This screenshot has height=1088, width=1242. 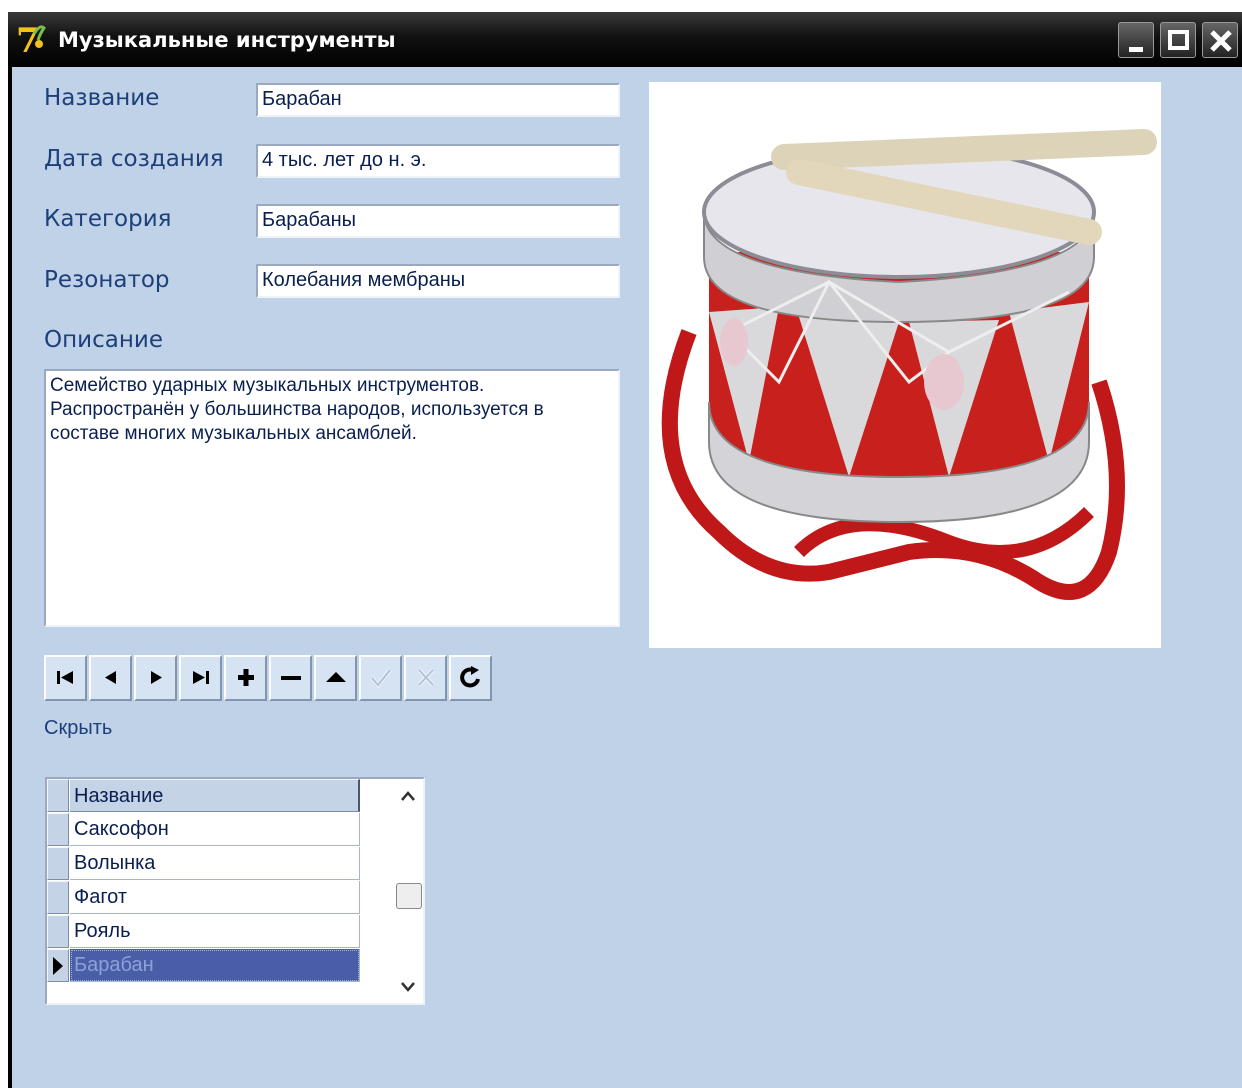 I want to click on next-icon, so click(x=156, y=677).